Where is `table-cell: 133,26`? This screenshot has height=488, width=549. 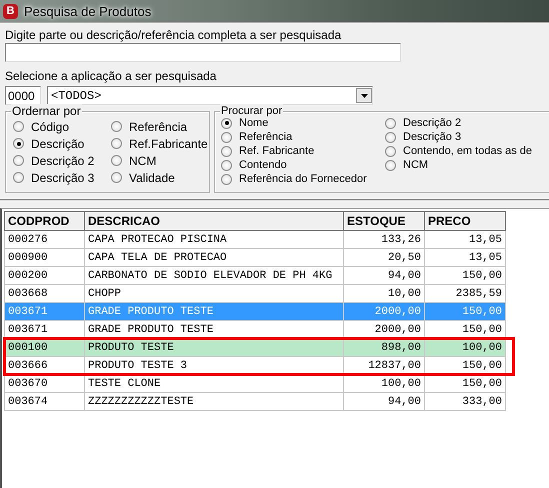 table-cell: 133,26 is located at coordinates (384, 239).